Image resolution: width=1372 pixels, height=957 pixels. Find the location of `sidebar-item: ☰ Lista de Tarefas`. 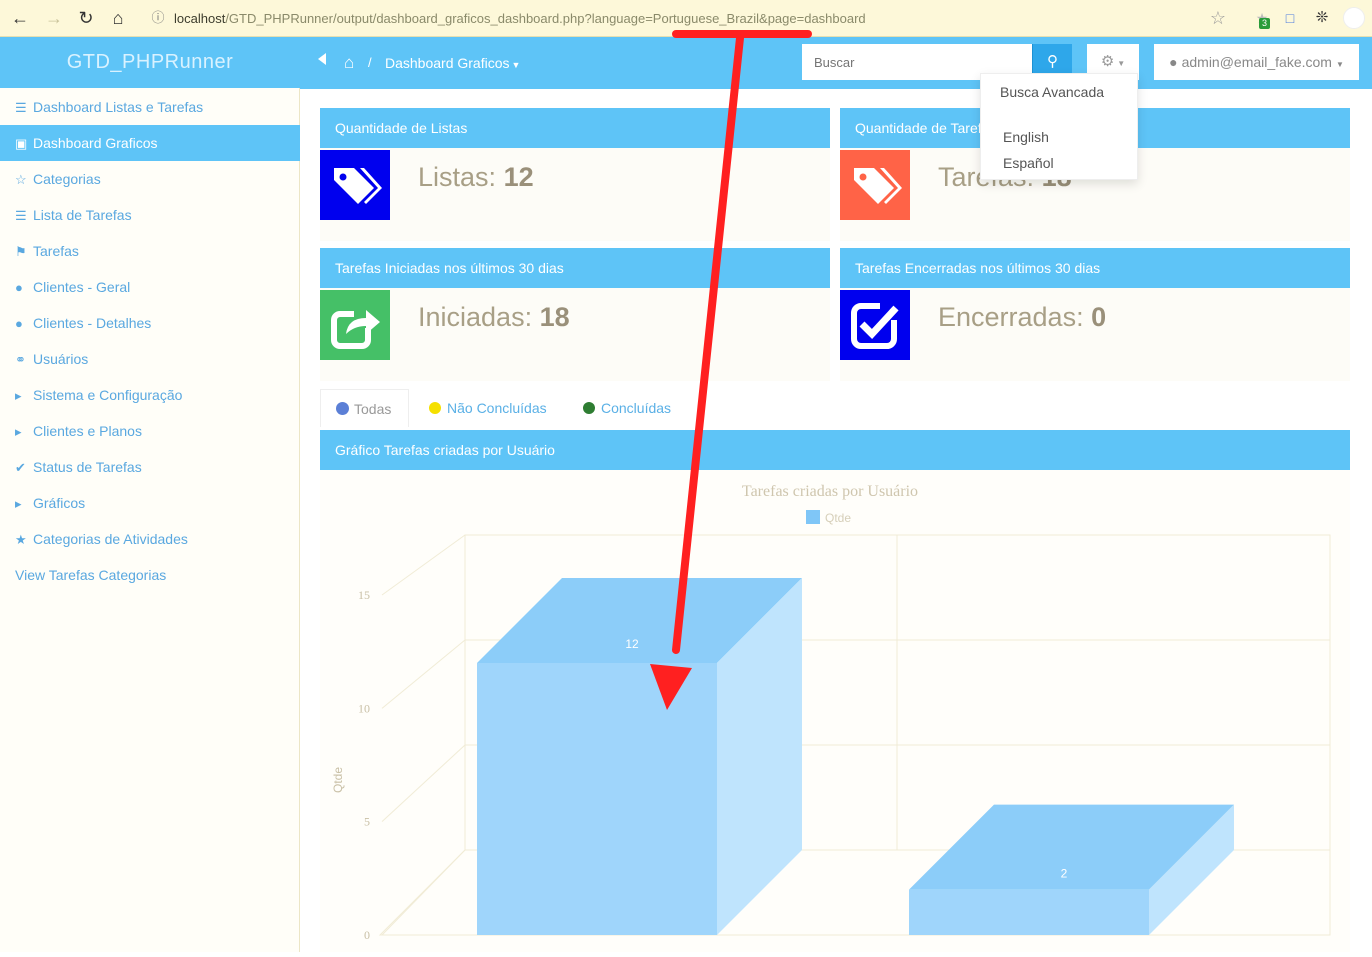

sidebar-item: ☰ Lista de Tarefas is located at coordinates (150, 215).